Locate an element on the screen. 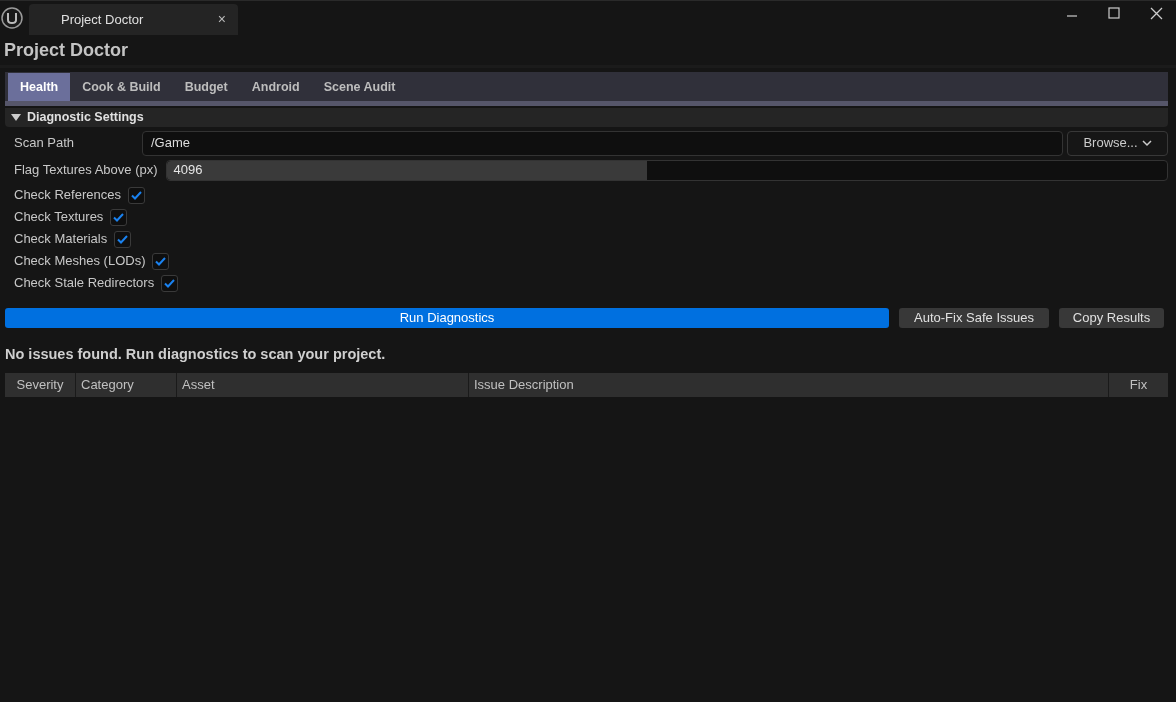  section-header: Diagnostic Settings is located at coordinates (586, 117).